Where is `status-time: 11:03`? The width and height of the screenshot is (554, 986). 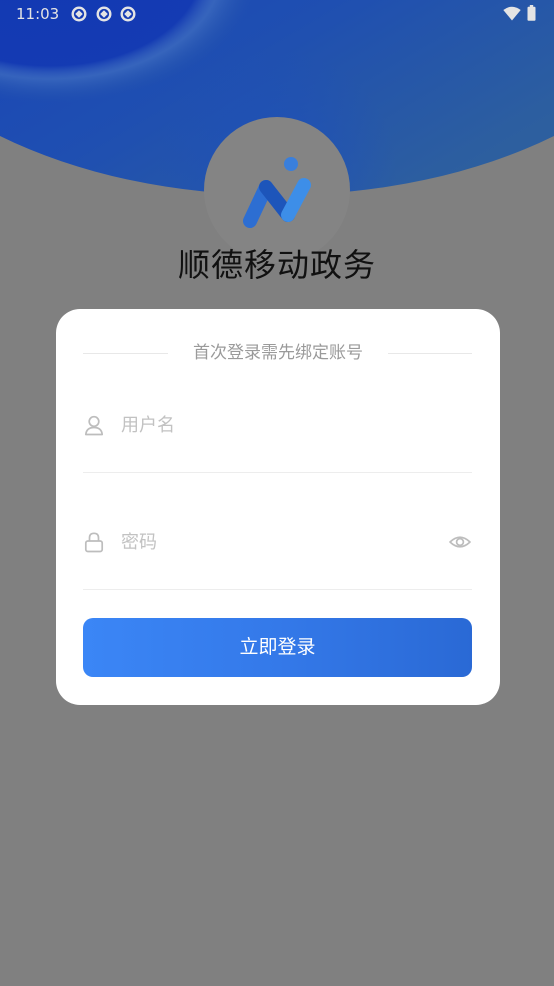
status-time: 11:03 is located at coordinates (38, 14).